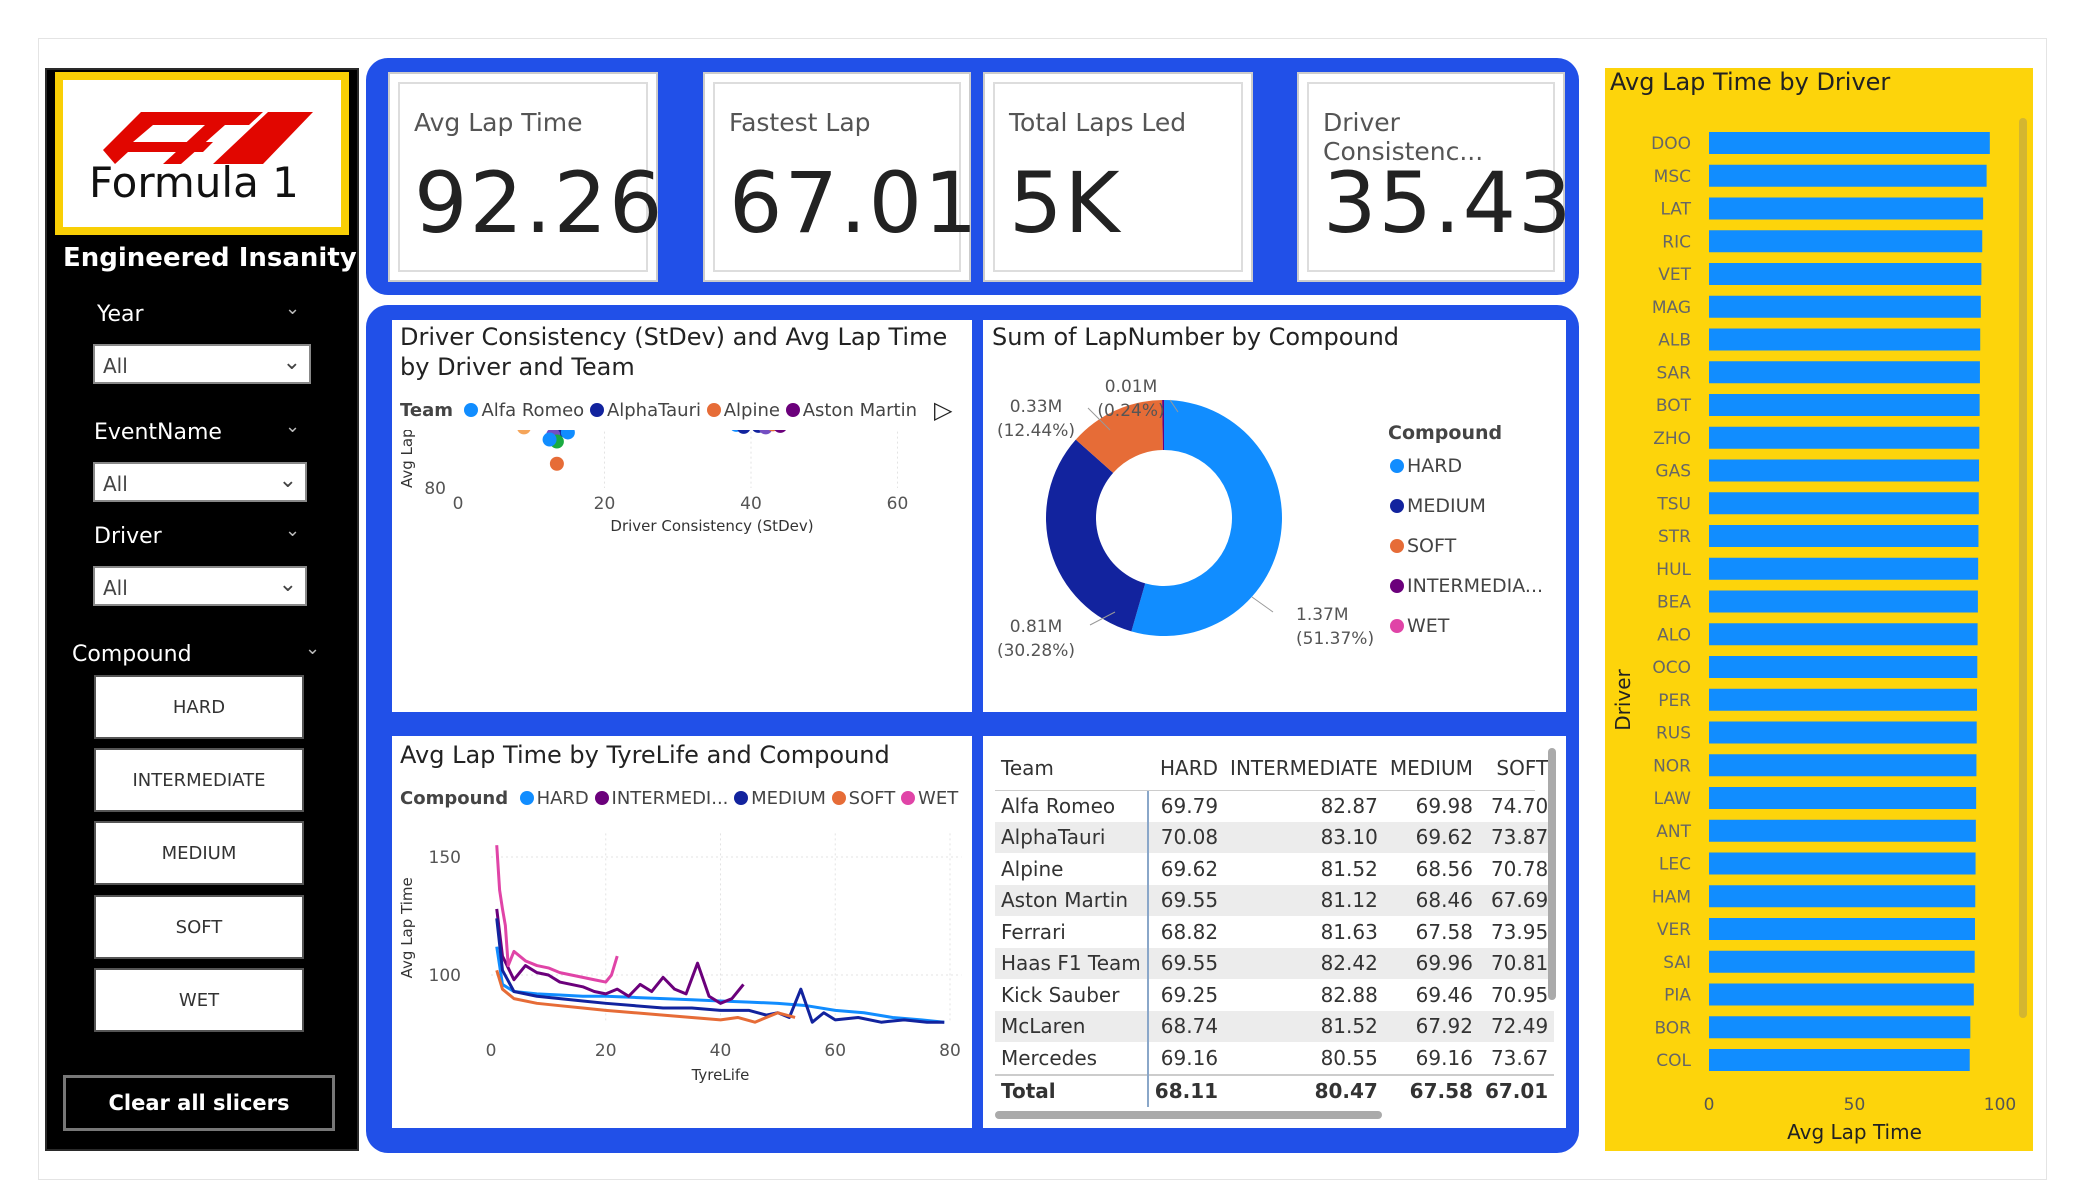 The width and height of the screenshot is (2075, 1200). What do you see at coordinates (563, 798) in the screenshot?
I see `legend-item: HARD` at bounding box center [563, 798].